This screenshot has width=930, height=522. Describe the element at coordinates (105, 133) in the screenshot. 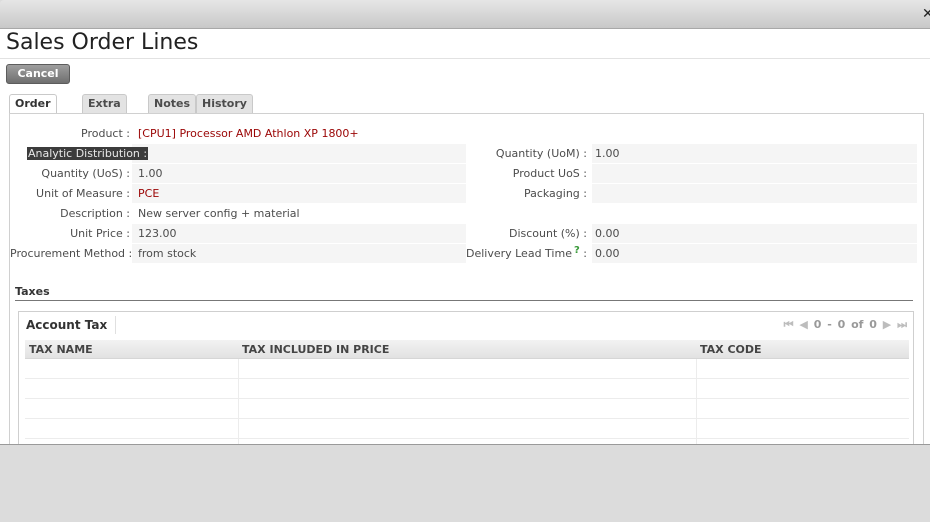

I see `product-label: Product :` at that location.